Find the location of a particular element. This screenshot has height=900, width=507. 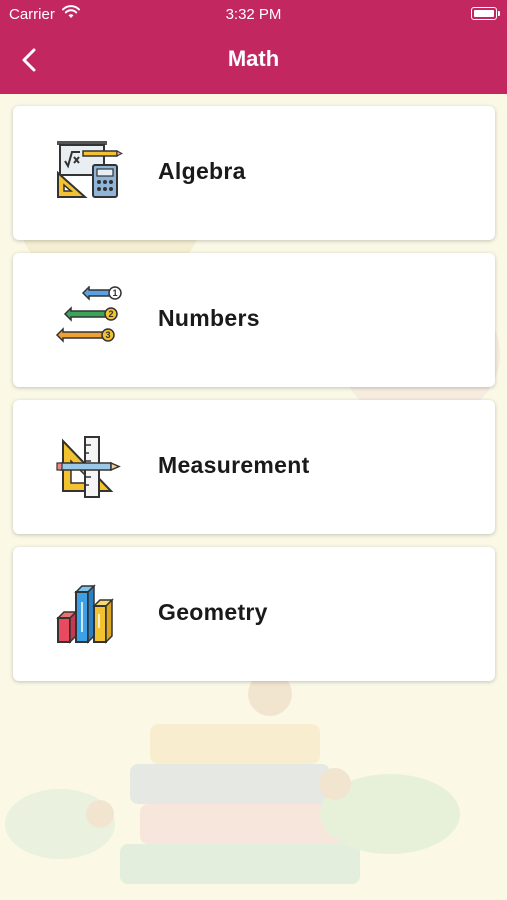

svg-text: 3 is located at coordinates (107, 335).